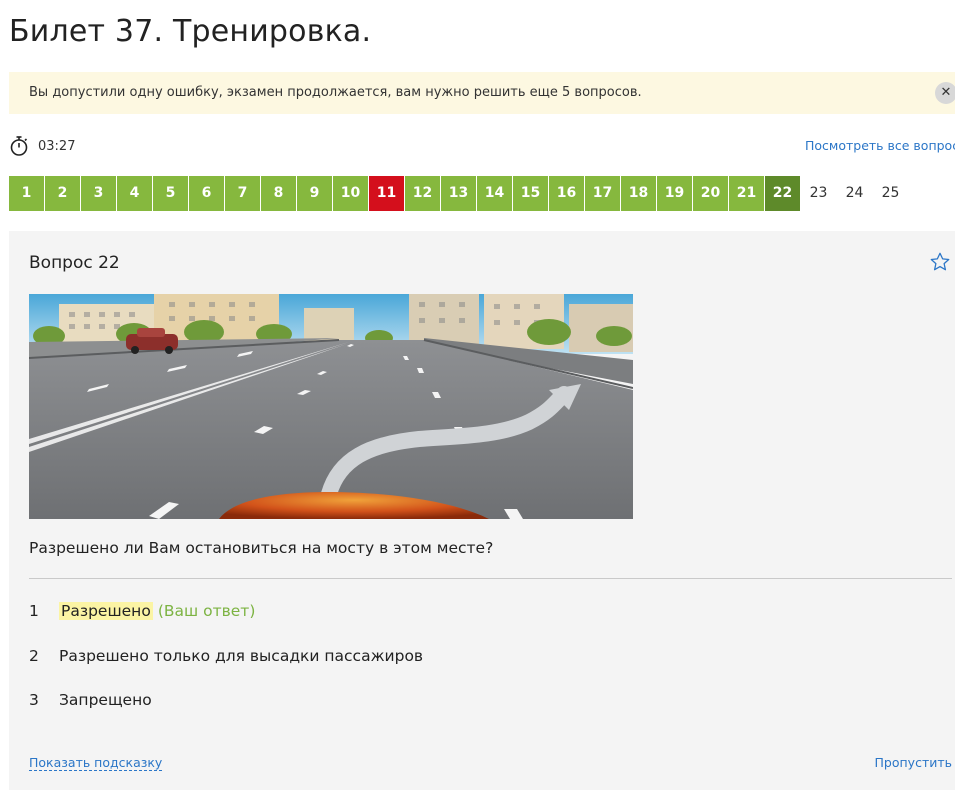 The image size is (955, 790). I want to click on divider, so click(490, 578).